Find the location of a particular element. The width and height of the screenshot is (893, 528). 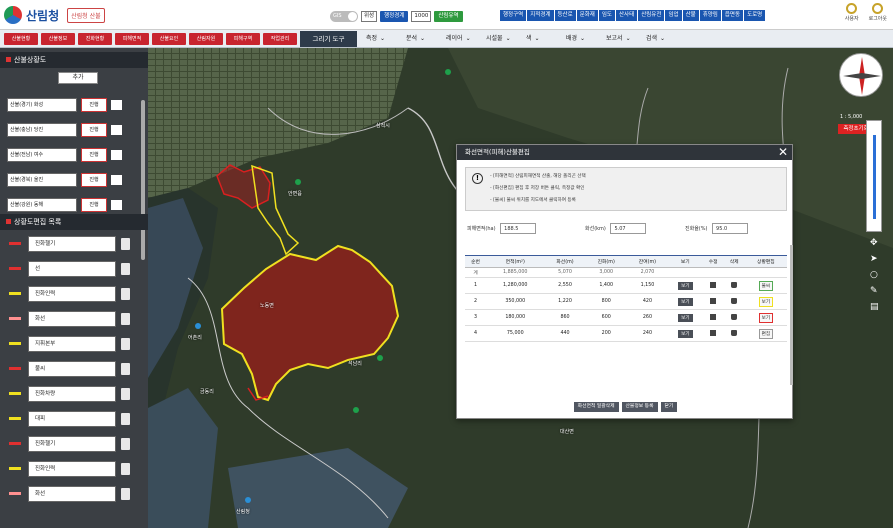

layer-name: 산불(강원) 동해 is located at coordinates (42, 205).